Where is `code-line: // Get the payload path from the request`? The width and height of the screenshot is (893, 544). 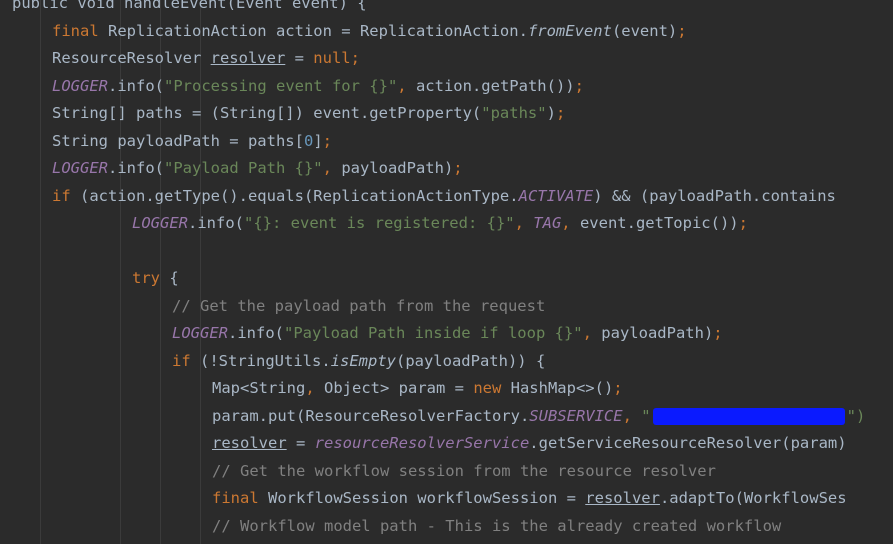 code-line: // Get the payload path from the request is located at coordinates (358, 306).